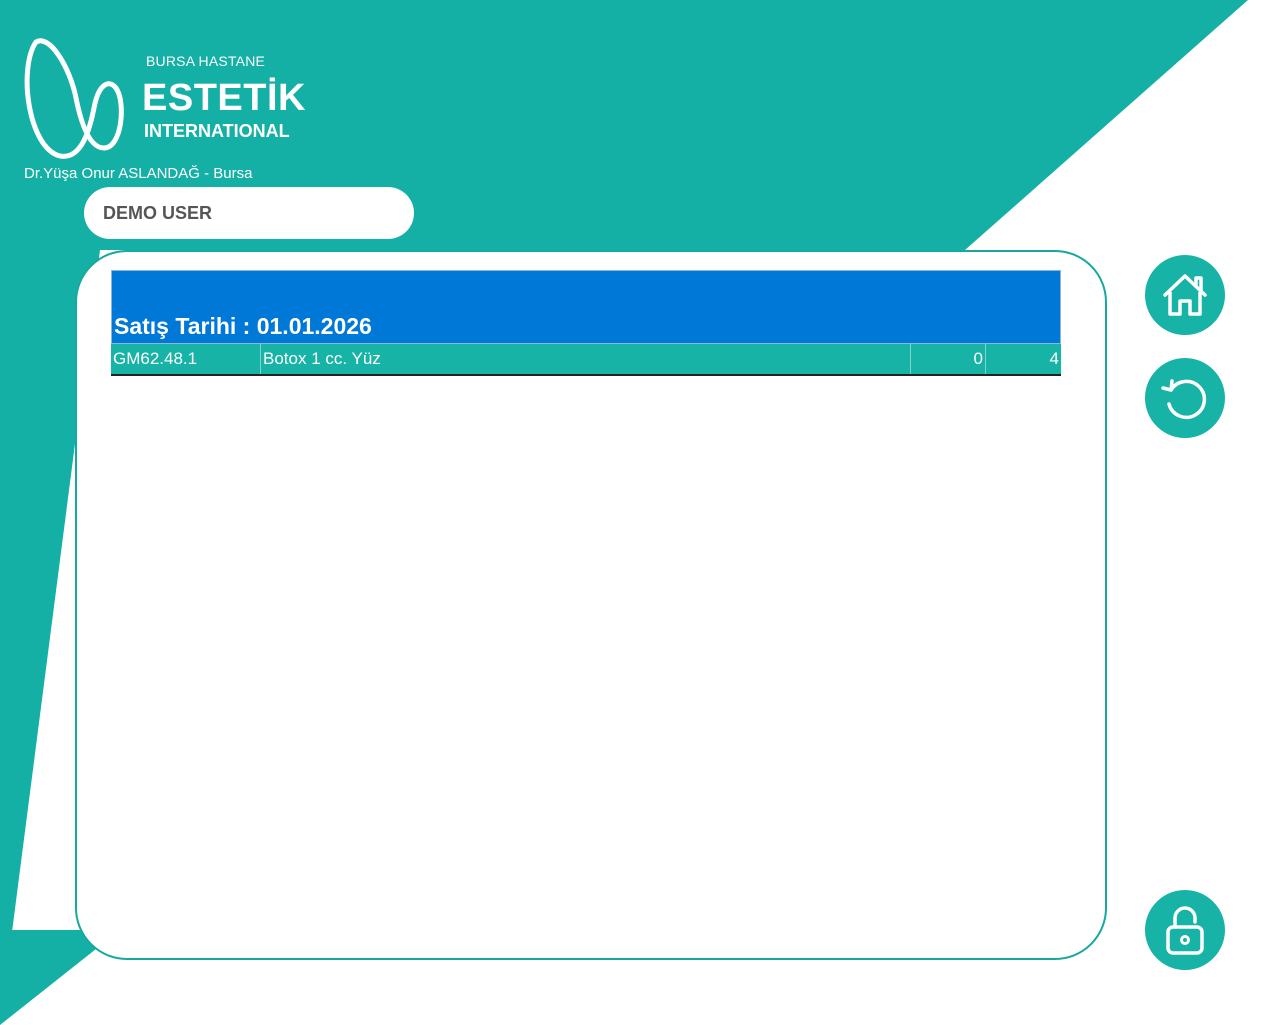  What do you see at coordinates (217, 131) in the screenshot?
I see `brand-sub-line: INTERNATIONAL` at bounding box center [217, 131].